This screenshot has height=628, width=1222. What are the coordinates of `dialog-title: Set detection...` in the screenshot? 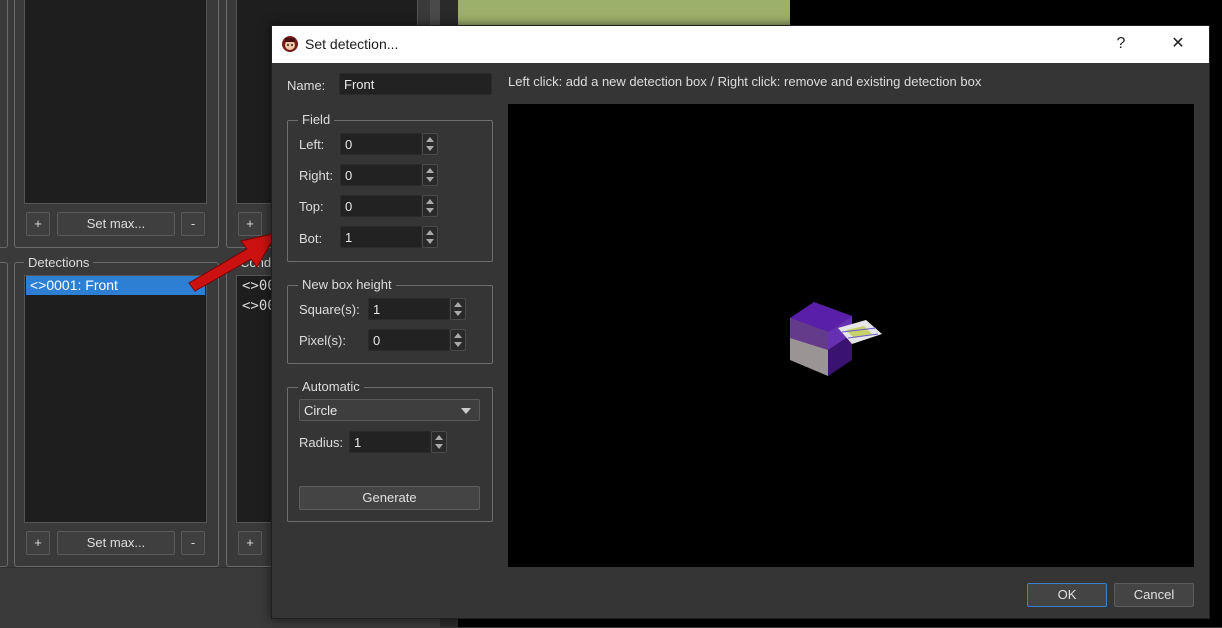 It's located at (352, 44).